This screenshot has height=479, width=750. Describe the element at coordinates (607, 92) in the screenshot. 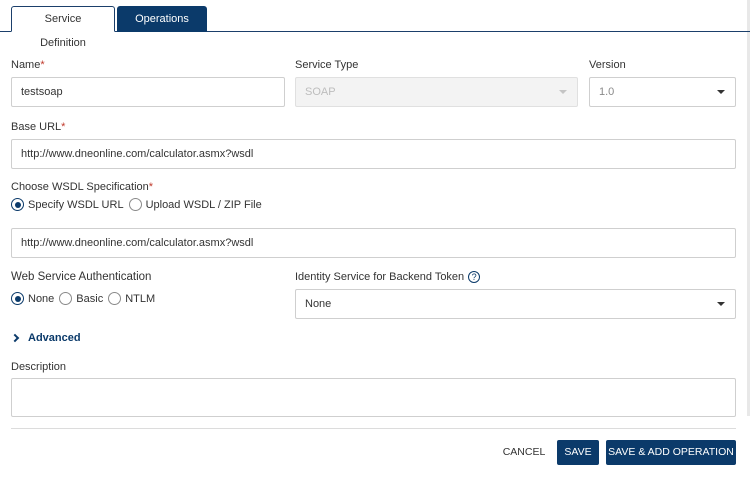

I see `version-value: 1.0` at that location.